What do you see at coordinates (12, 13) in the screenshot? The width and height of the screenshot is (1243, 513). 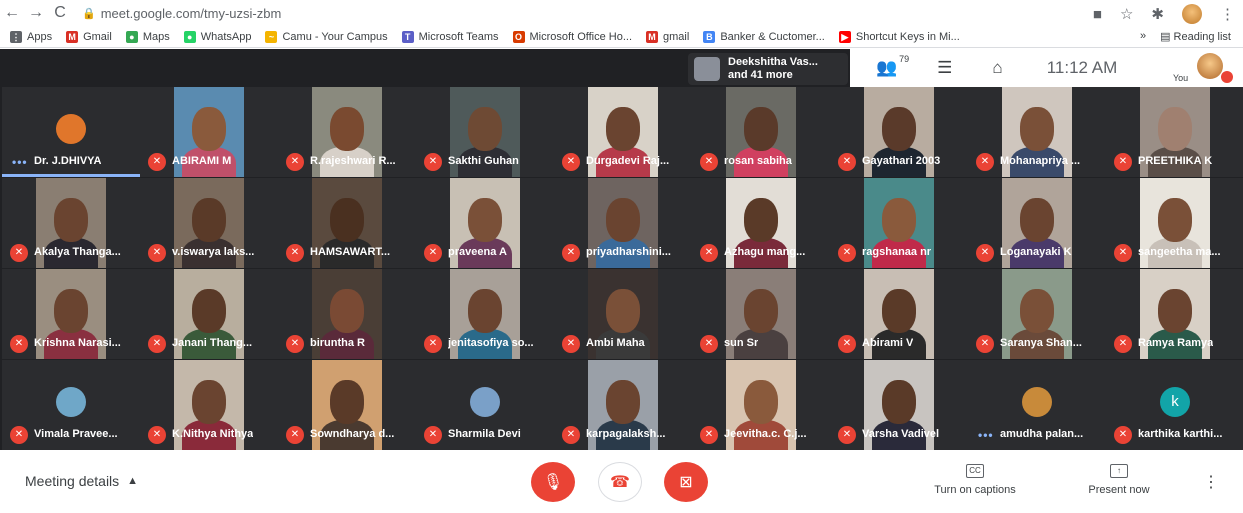 I see `back-icon: ←` at bounding box center [12, 13].